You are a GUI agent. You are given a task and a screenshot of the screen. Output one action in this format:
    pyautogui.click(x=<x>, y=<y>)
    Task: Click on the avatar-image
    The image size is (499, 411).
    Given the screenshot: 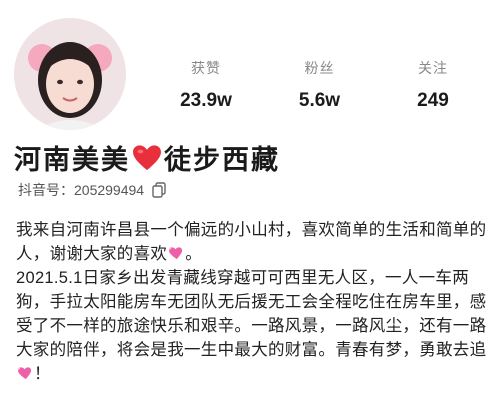 What is the action you would take?
    pyautogui.click(x=70, y=74)
    